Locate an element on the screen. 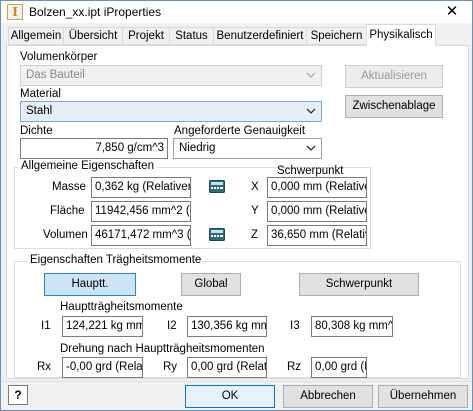 The image size is (473, 411). i3-field: 80,308 kg mm^ is located at coordinates (352, 326).